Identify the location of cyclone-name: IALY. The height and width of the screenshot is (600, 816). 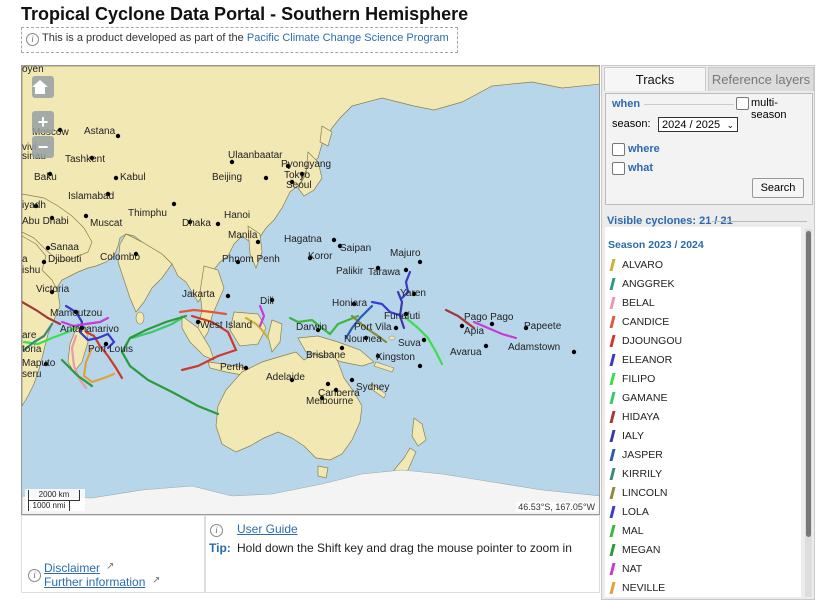
(633, 436).